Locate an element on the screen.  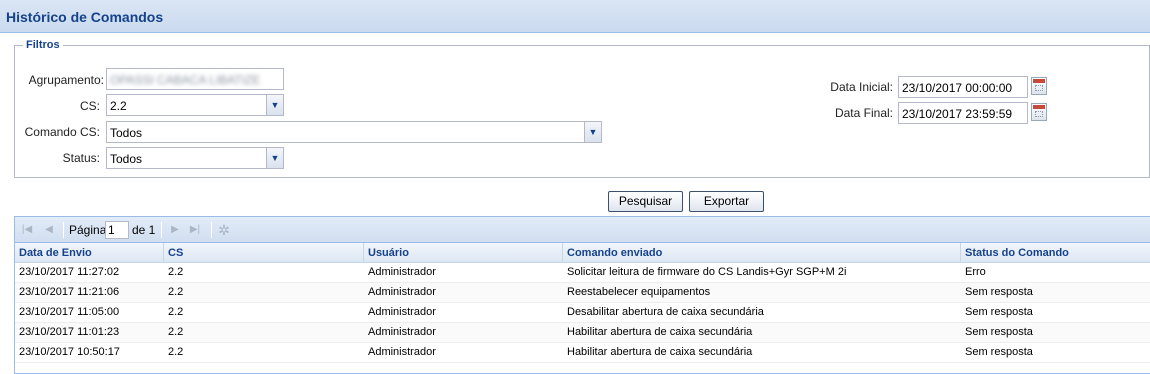
data-final-value: 23/10/2017 23:59:59 is located at coordinates (957, 114).